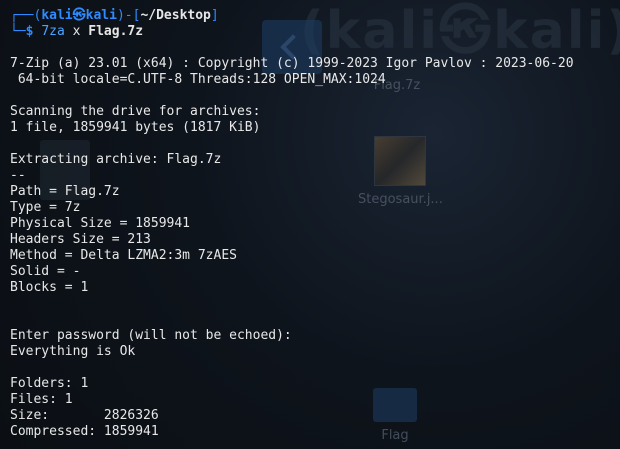 This screenshot has height=449, width=620. What do you see at coordinates (41, 399) in the screenshot?
I see `output-line: Files: 1` at bounding box center [41, 399].